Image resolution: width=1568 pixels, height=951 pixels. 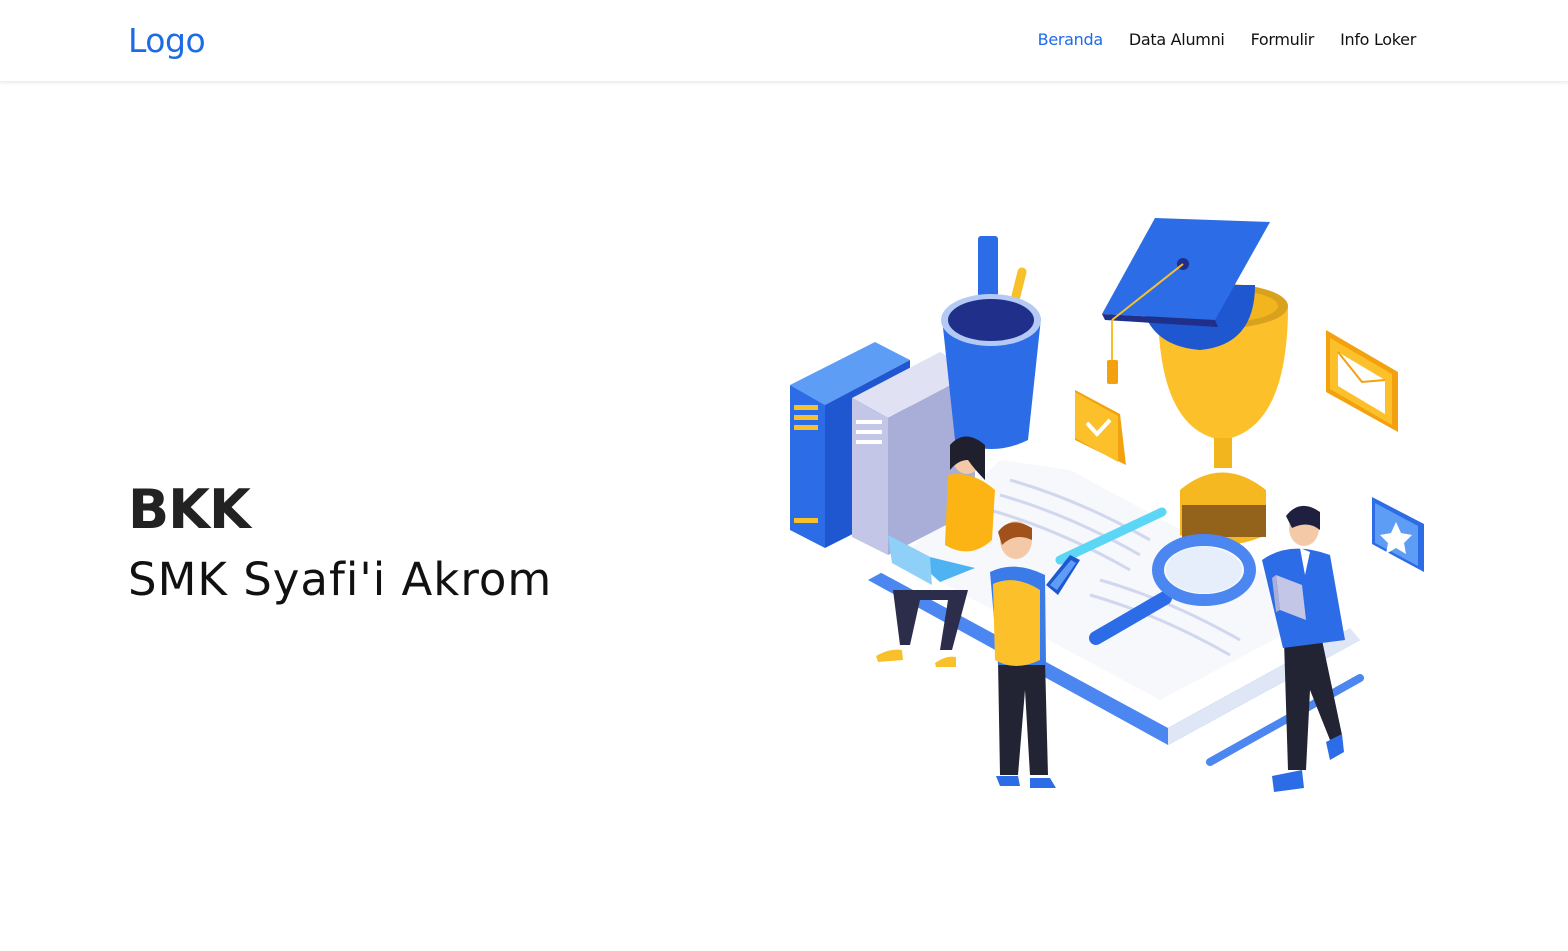 I want to click on check-badge-icon, so click(x=1100, y=427).